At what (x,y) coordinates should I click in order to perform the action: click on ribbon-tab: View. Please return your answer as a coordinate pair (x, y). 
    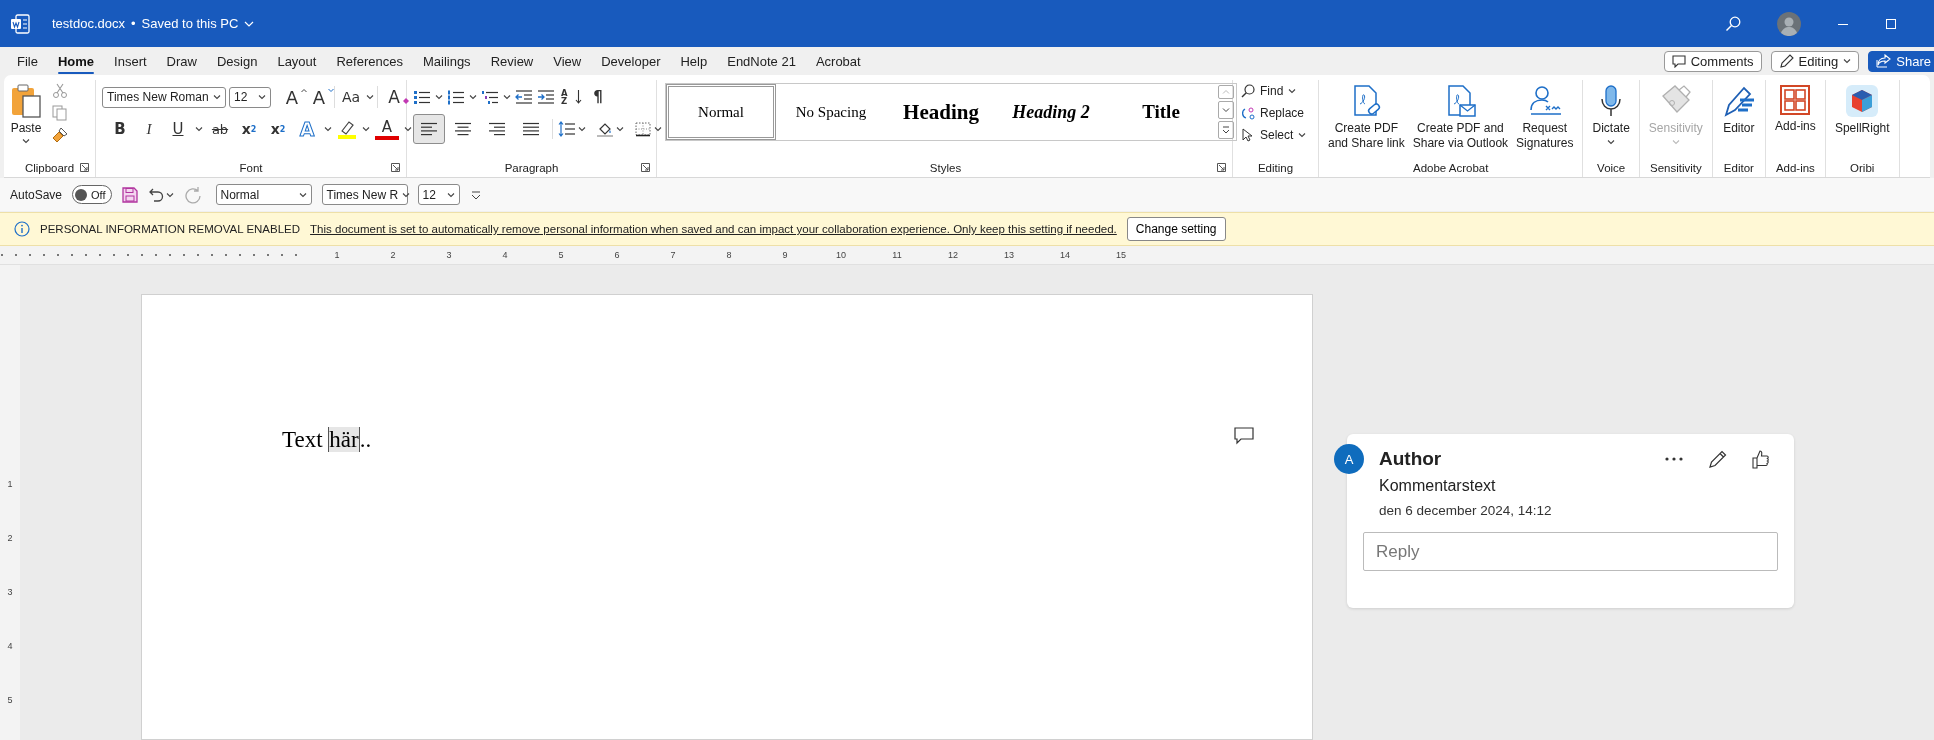
    Looking at the image, I should click on (567, 61).